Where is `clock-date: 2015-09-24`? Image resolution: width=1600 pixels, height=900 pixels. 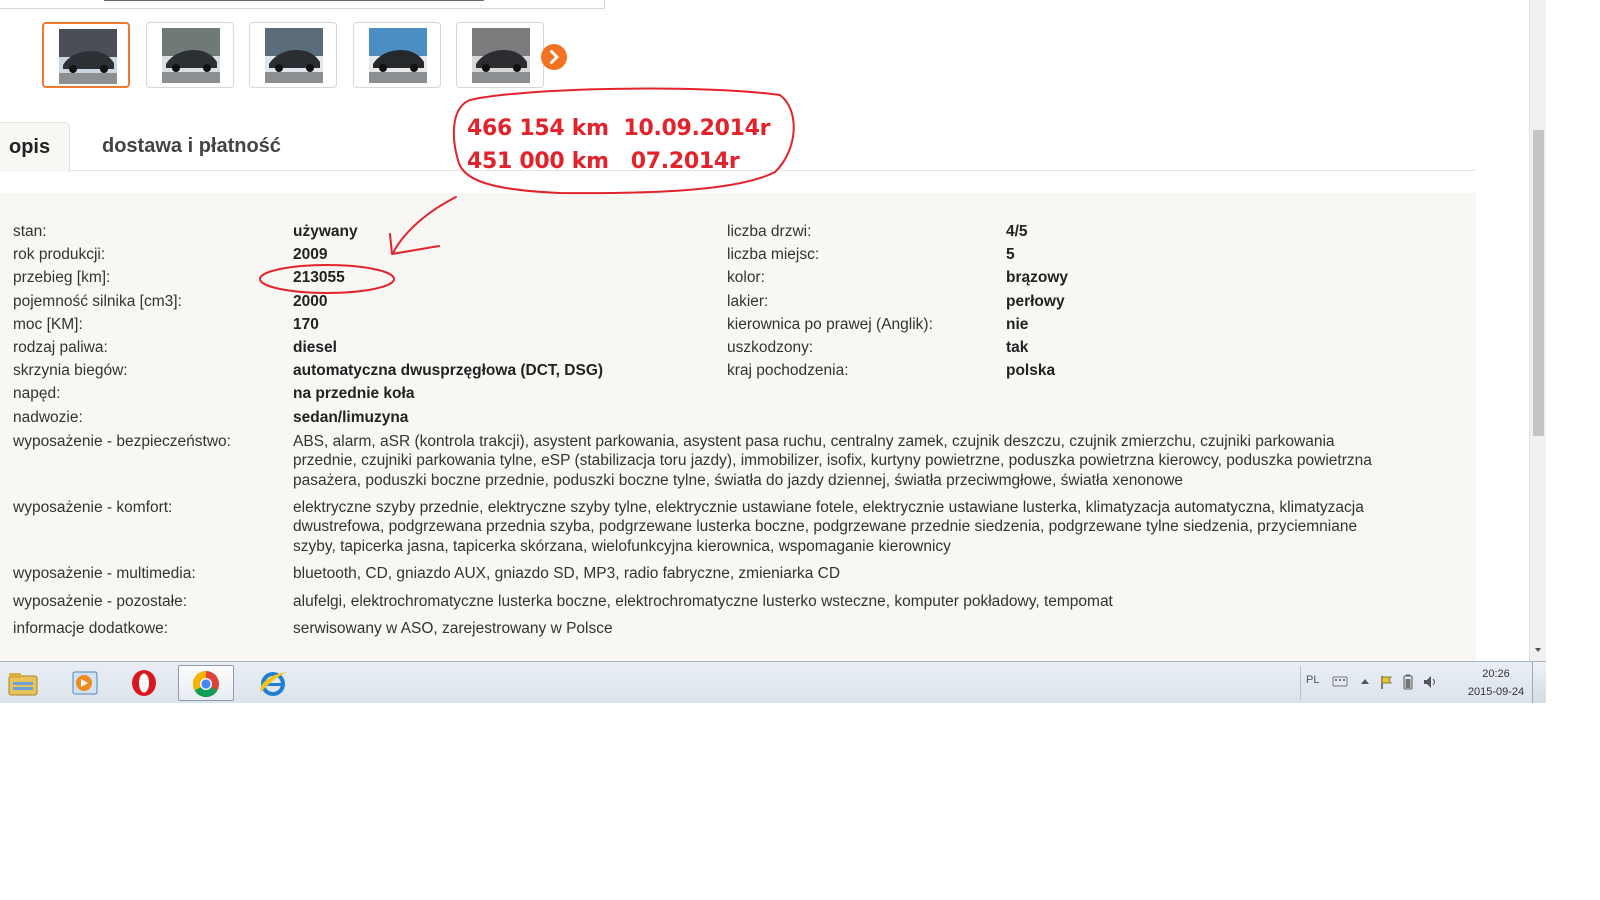 clock-date: 2015-09-24 is located at coordinates (1496, 692).